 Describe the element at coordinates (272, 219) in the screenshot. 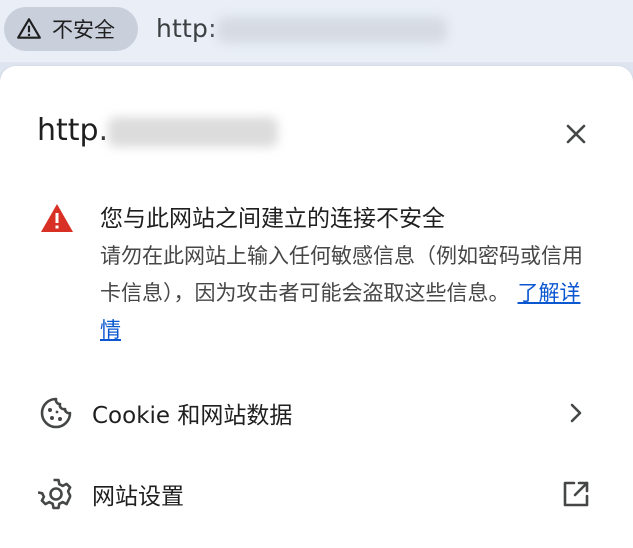

I see `warning-heading: 您与此网站之间建立的连接不安全` at that location.